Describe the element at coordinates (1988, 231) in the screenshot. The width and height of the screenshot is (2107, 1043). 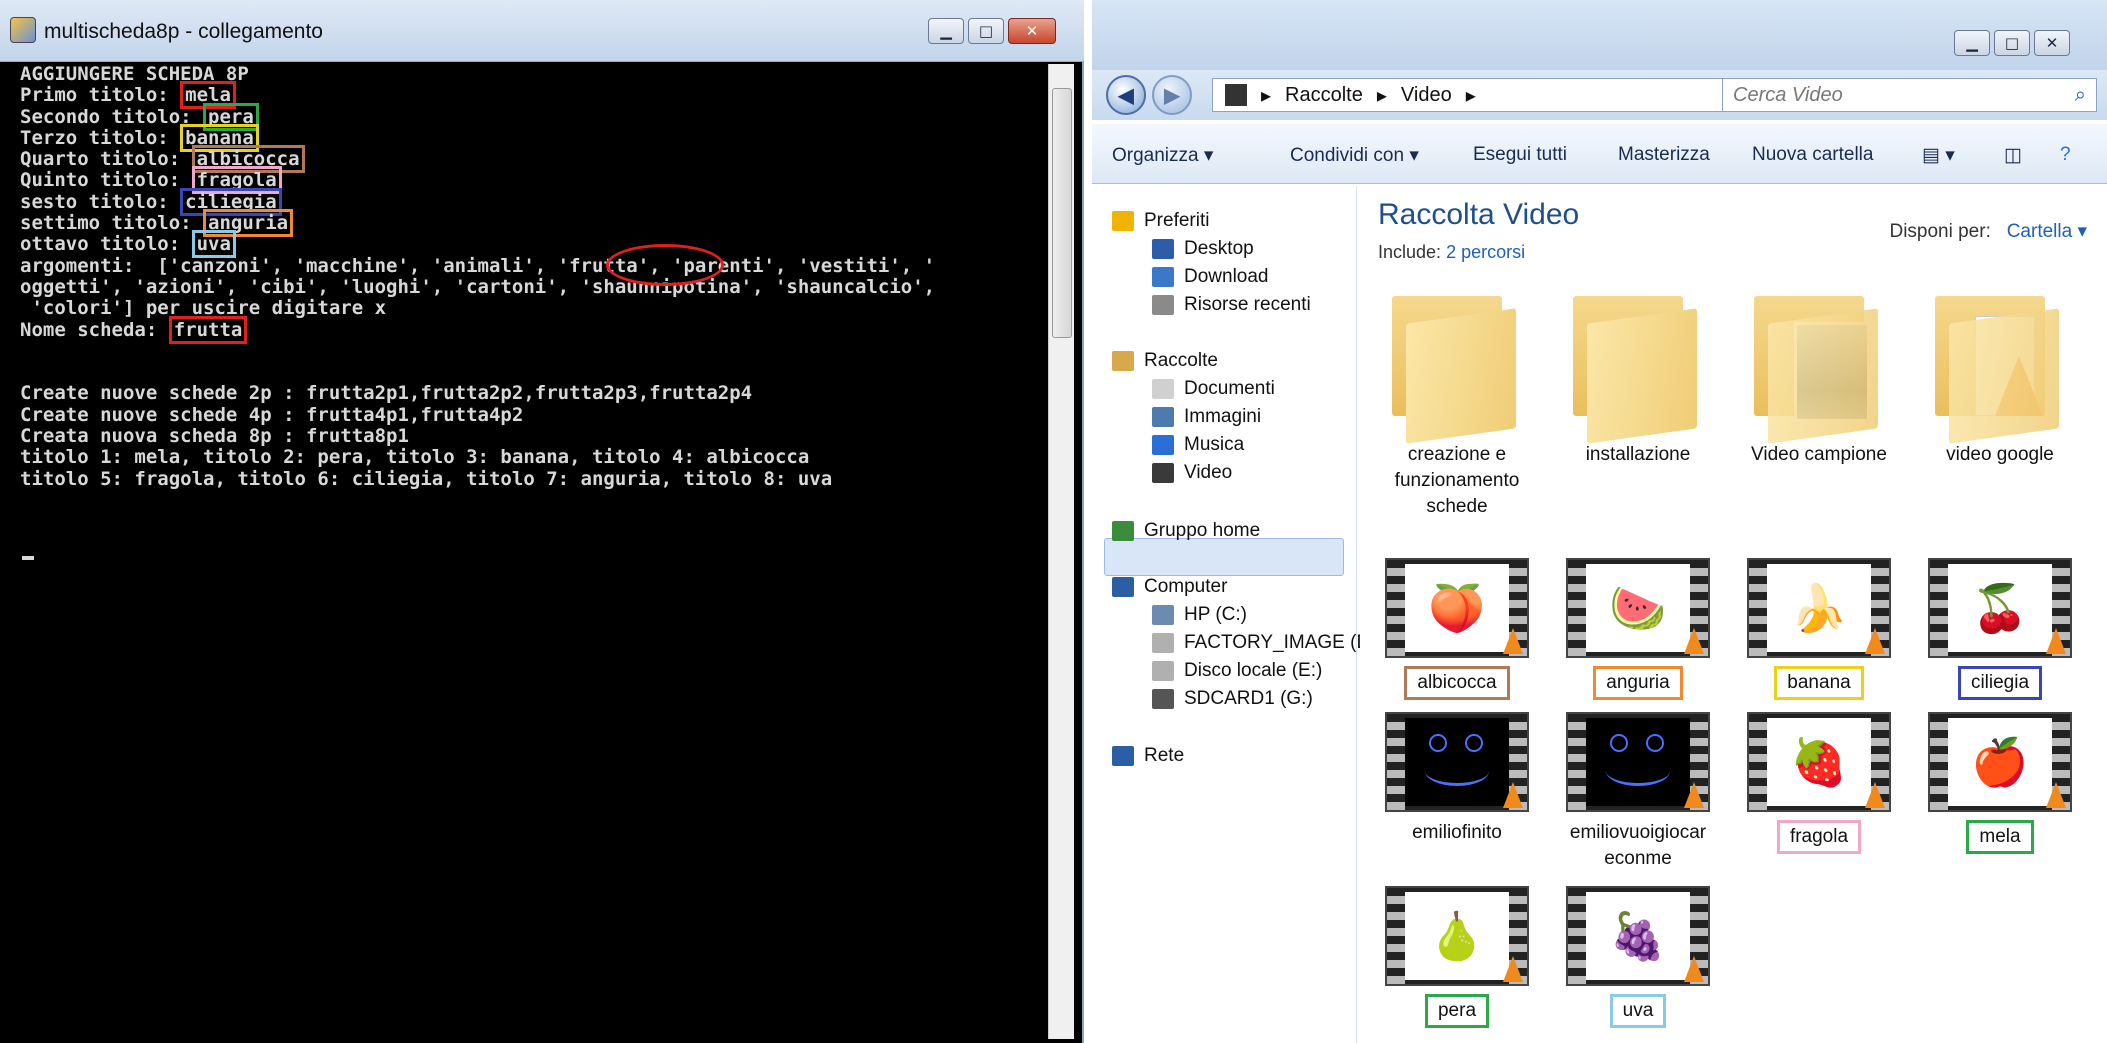
I see `arrange-by: Disponi per: Cartella ▾` at that location.